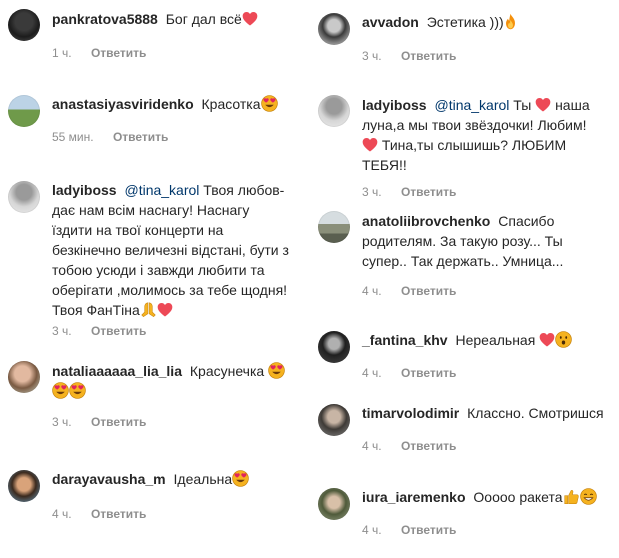 The width and height of the screenshot is (619, 558). What do you see at coordinates (414, 497) in the screenshot?
I see `comment-username: iura_iaremenko` at bounding box center [414, 497].